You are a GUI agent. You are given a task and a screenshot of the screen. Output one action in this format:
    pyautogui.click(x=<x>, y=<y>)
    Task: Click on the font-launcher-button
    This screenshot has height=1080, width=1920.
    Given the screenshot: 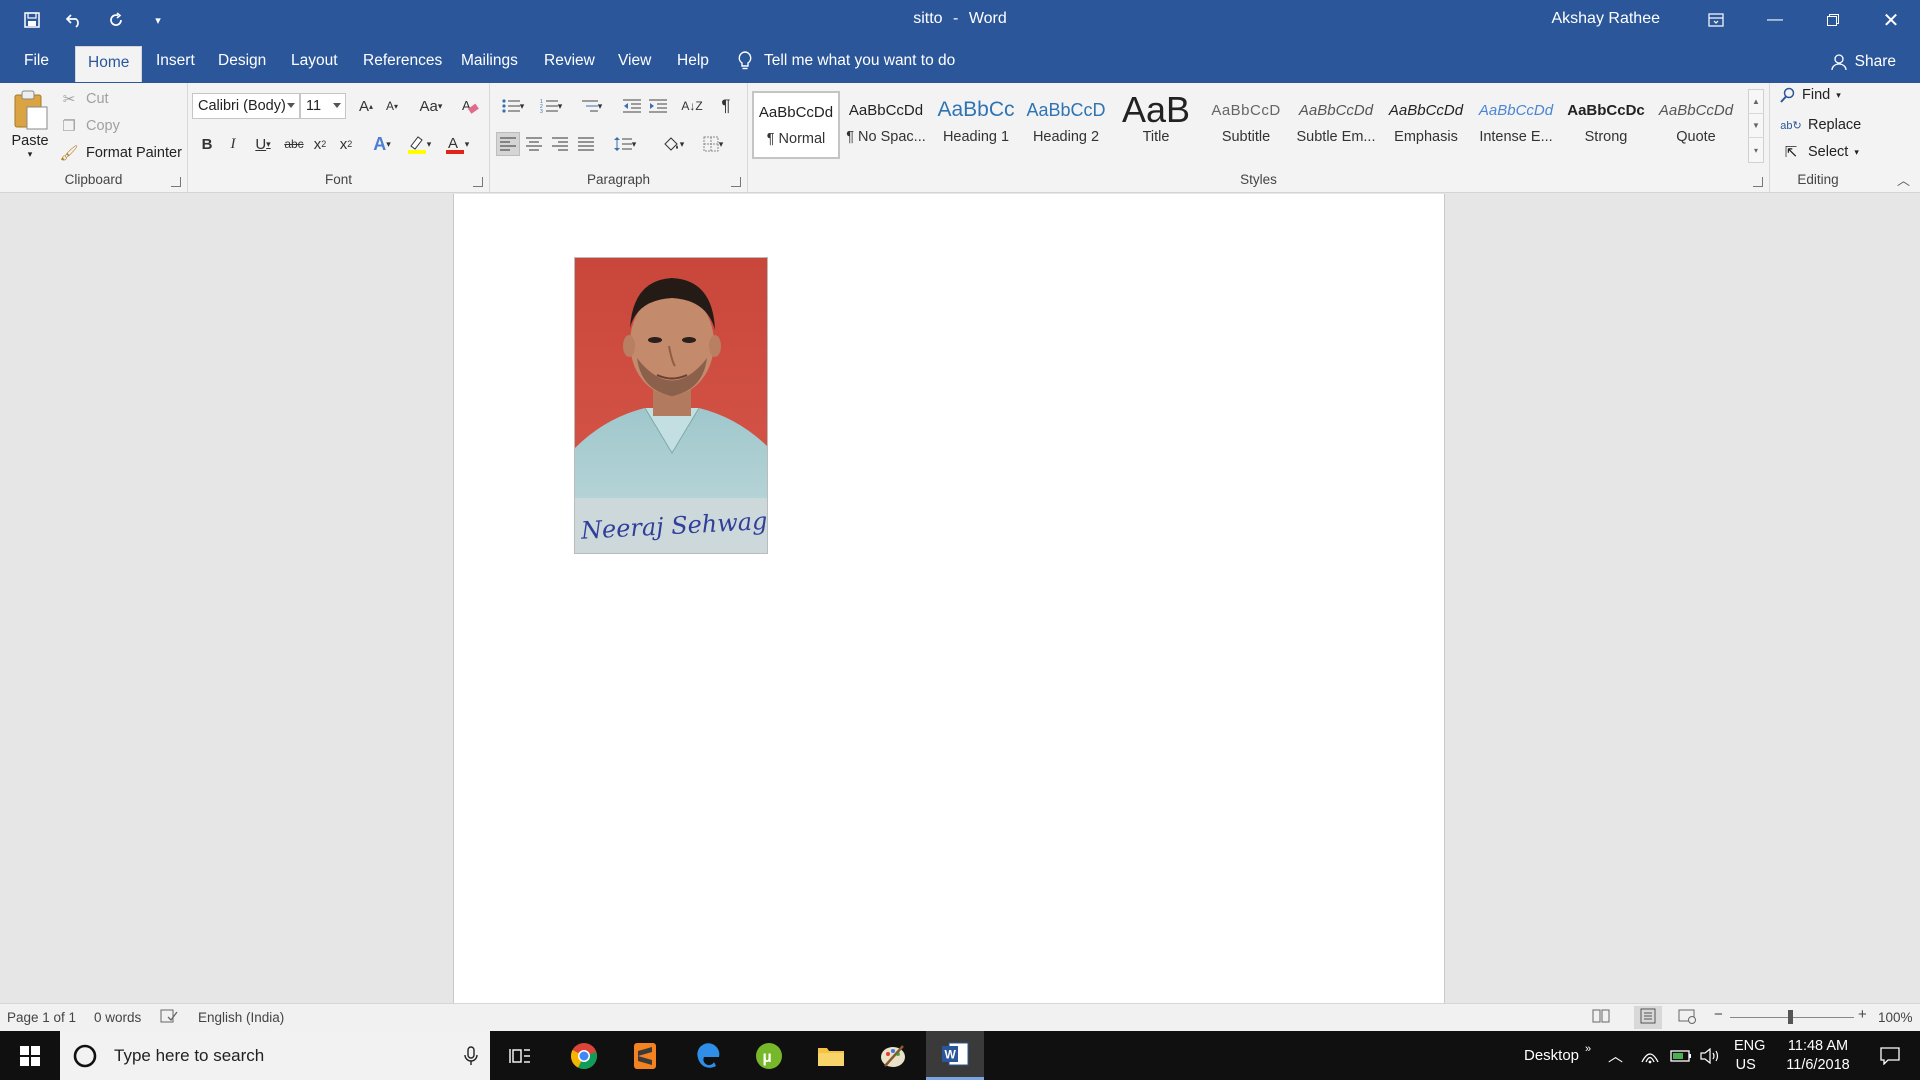 What is the action you would take?
    pyautogui.click(x=478, y=182)
    